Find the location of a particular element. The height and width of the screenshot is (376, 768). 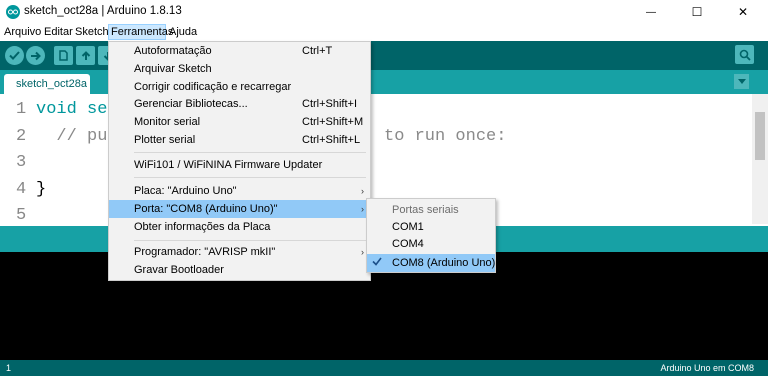

line-number: 1 is located at coordinates (21, 109).